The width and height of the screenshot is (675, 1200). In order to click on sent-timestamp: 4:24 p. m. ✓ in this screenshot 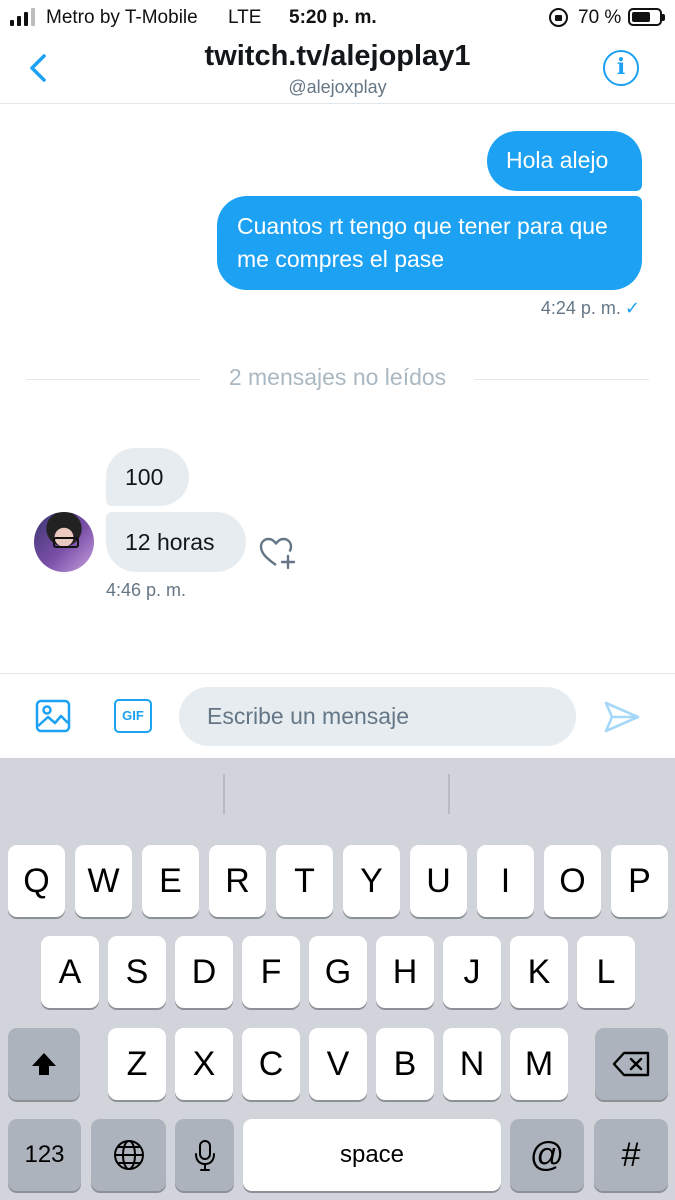, I will do `click(590, 308)`.